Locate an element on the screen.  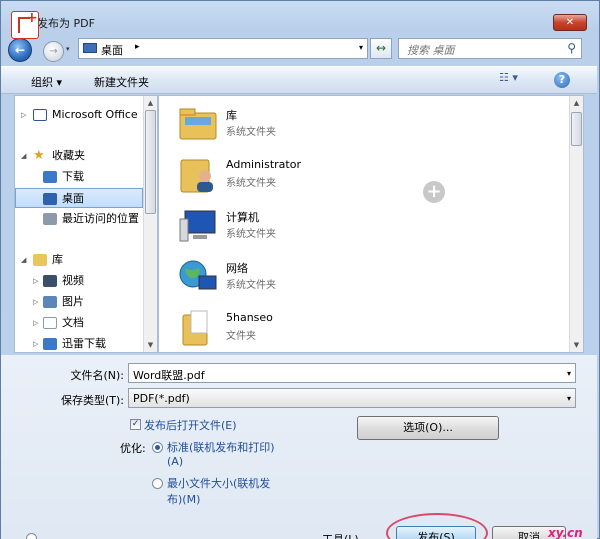
file-item-5hanseo: 5hanseo 文件夹 is located at coordinates (363, 327).